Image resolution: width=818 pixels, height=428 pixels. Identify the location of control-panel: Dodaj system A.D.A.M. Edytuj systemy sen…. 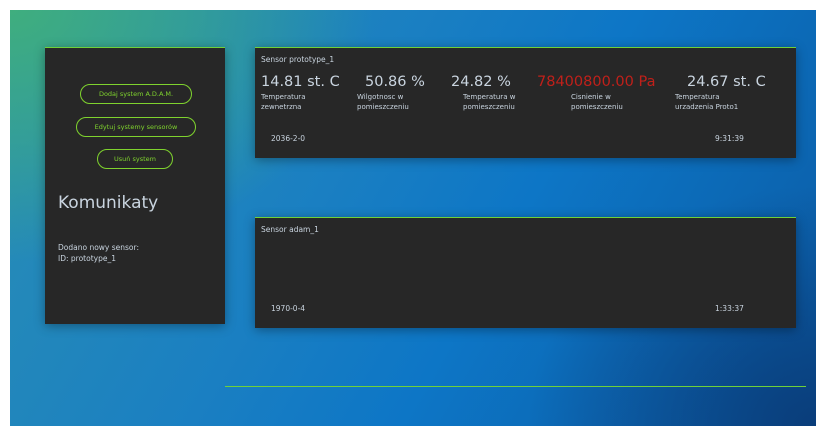
(135, 185).